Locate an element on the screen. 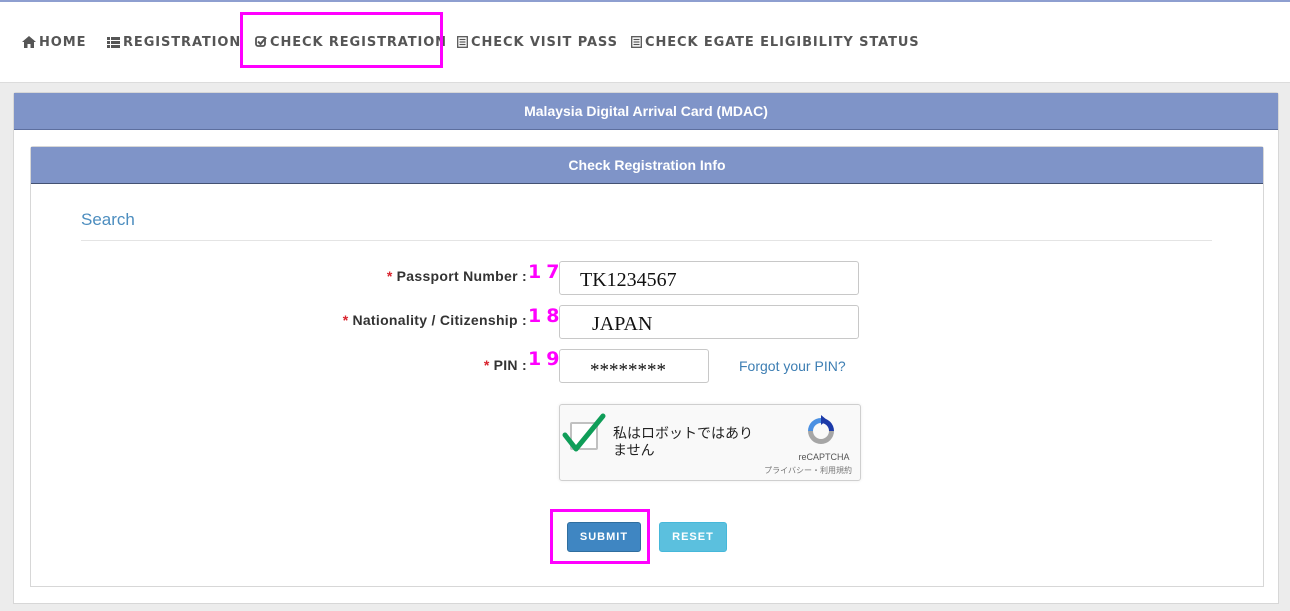 Image resolution: width=1290 pixels, height=611 pixels. nav-registration: REGISTRATION is located at coordinates (174, 42).